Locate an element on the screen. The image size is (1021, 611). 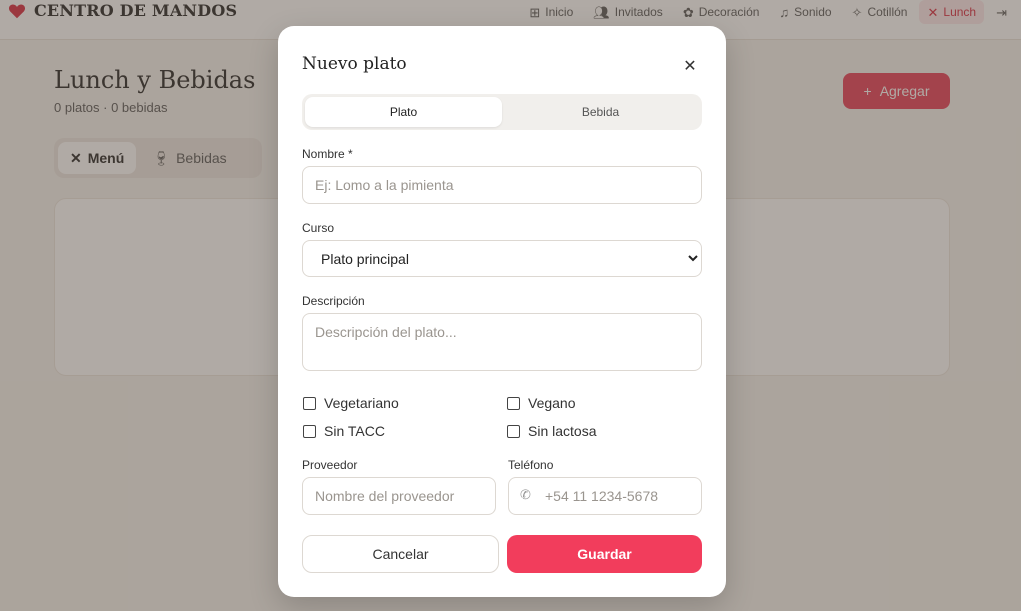
phone-icon: ✆ is located at coordinates (525, 494).